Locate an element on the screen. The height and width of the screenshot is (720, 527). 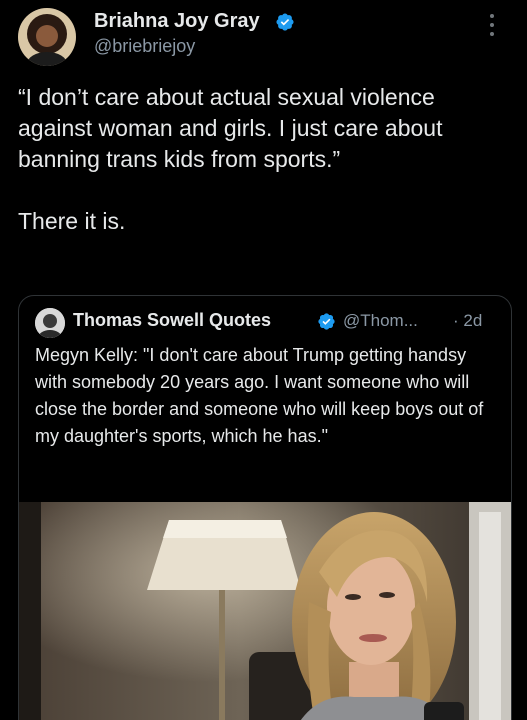
quote-author-name: Thomas Sowell Quotes is located at coordinates (172, 320).